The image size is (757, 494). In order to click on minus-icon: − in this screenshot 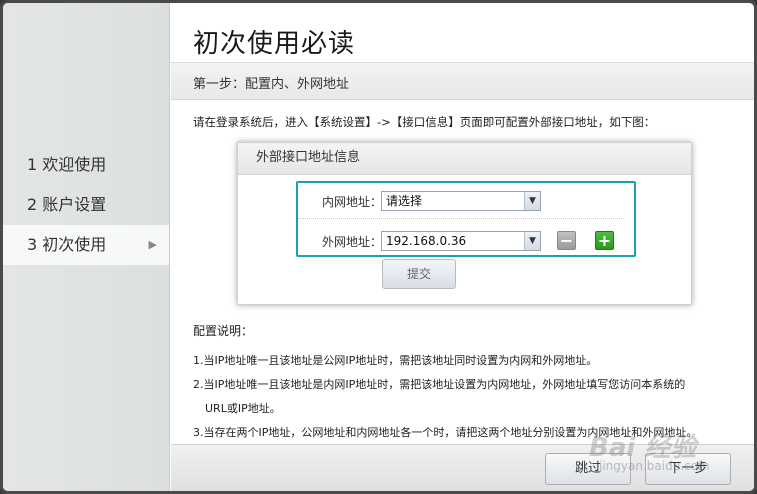, I will do `click(566, 240)`.